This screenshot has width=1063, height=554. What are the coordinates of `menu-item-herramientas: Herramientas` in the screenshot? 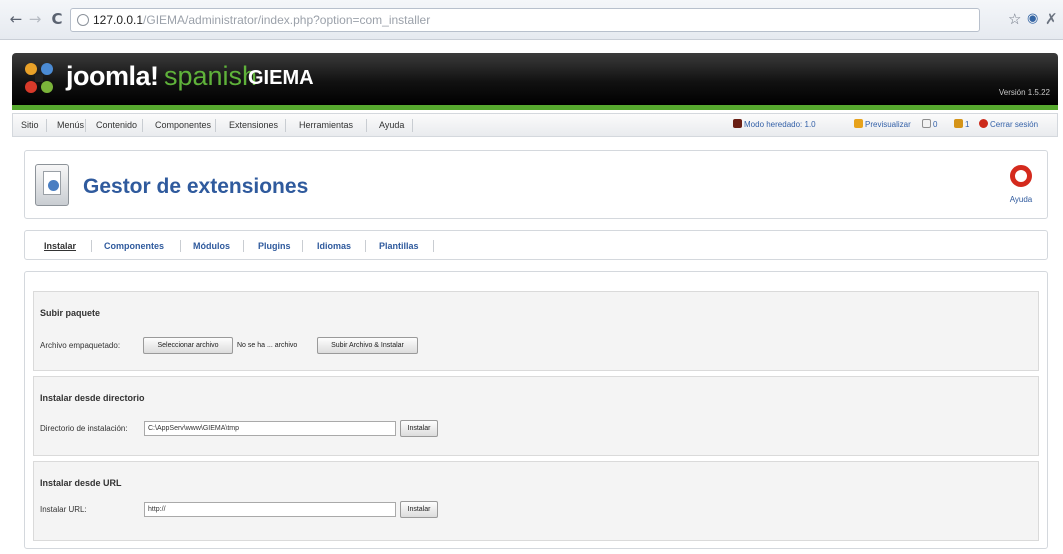 It's located at (326, 125).